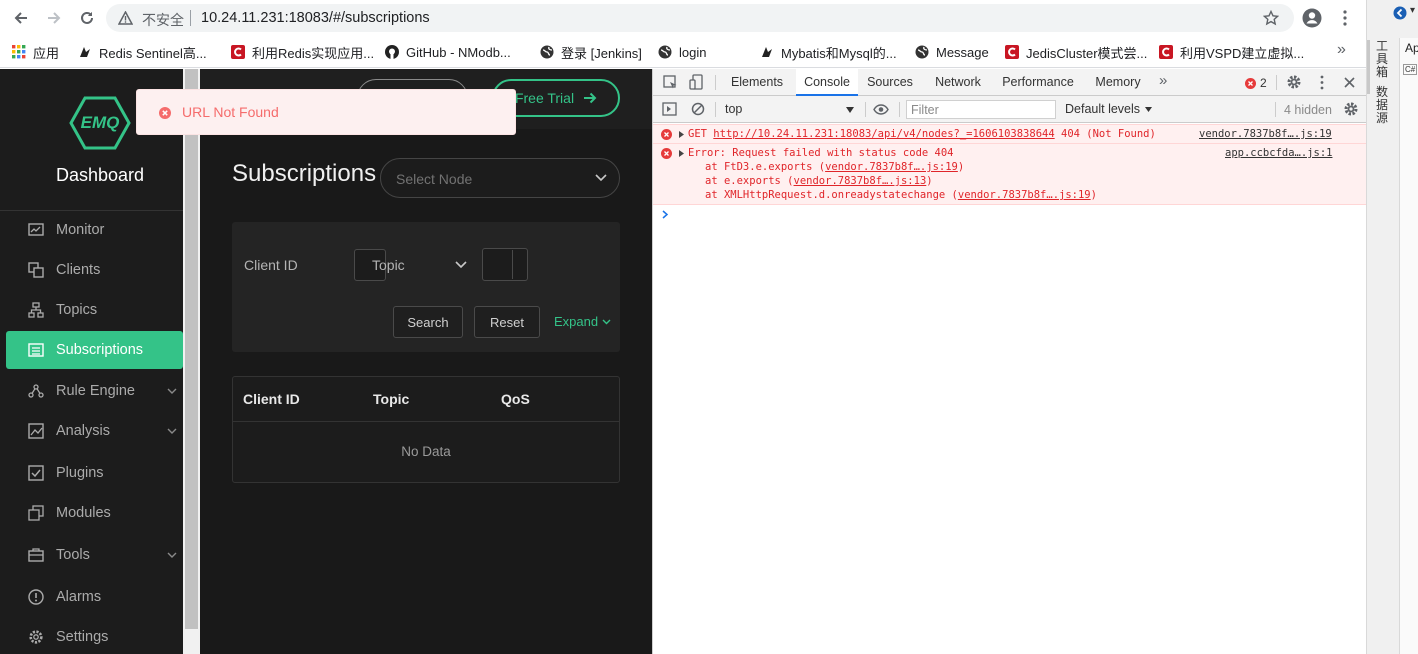  I want to click on table-empty-text: No Data, so click(426, 451).